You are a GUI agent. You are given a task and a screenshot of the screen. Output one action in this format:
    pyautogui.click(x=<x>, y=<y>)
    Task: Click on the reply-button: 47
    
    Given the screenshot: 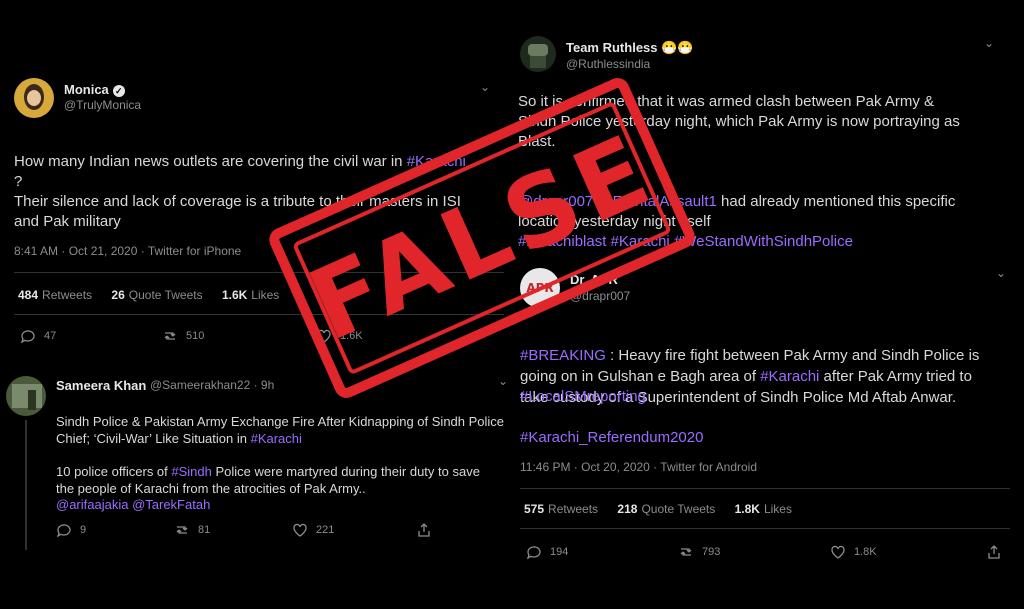 What is the action you would take?
    pyautogui.click(x=38, y=336)
    